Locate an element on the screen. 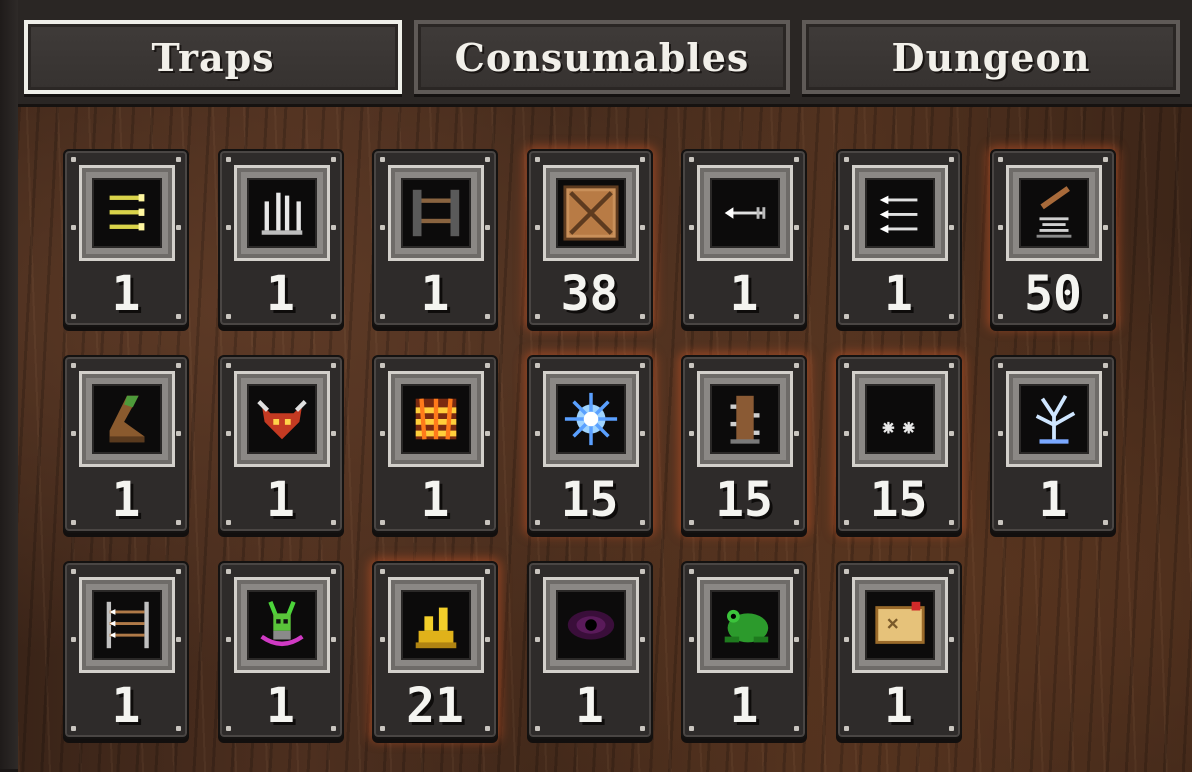 The image size is (1192, 772). fire-grid-icon is located at coordinates (436, 419).